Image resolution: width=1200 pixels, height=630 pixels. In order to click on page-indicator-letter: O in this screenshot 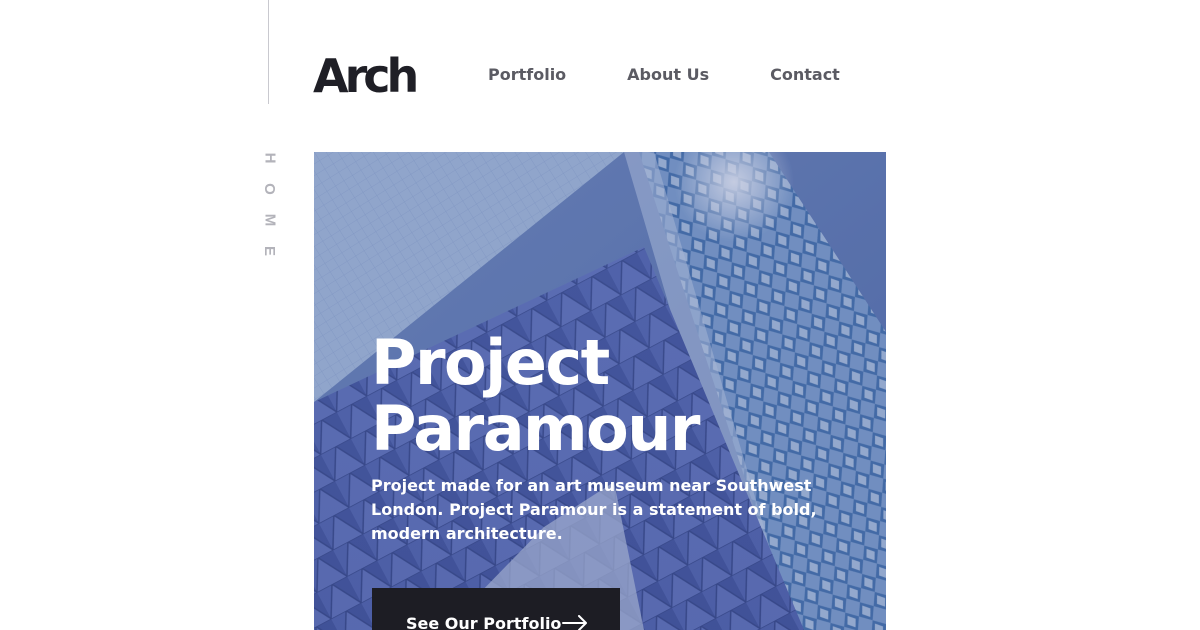, I will do `click(269, 189)`.